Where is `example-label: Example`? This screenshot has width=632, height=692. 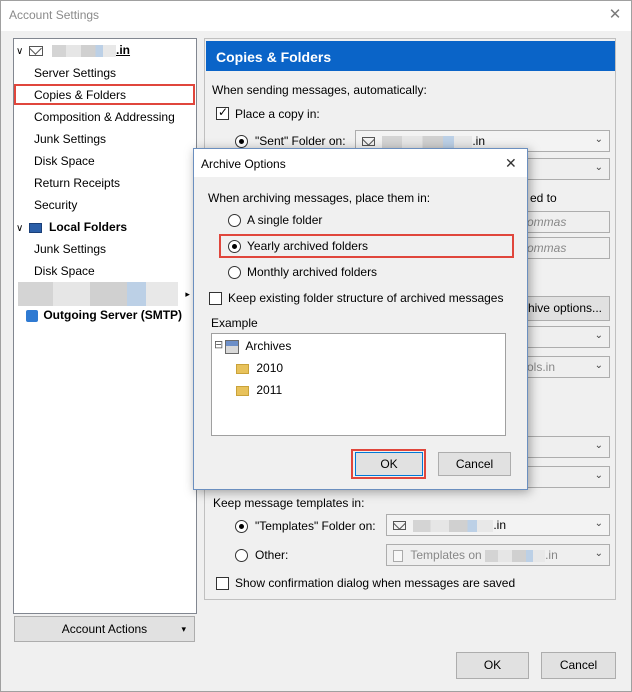 example-label: Example is located at coordinates (234, 323).